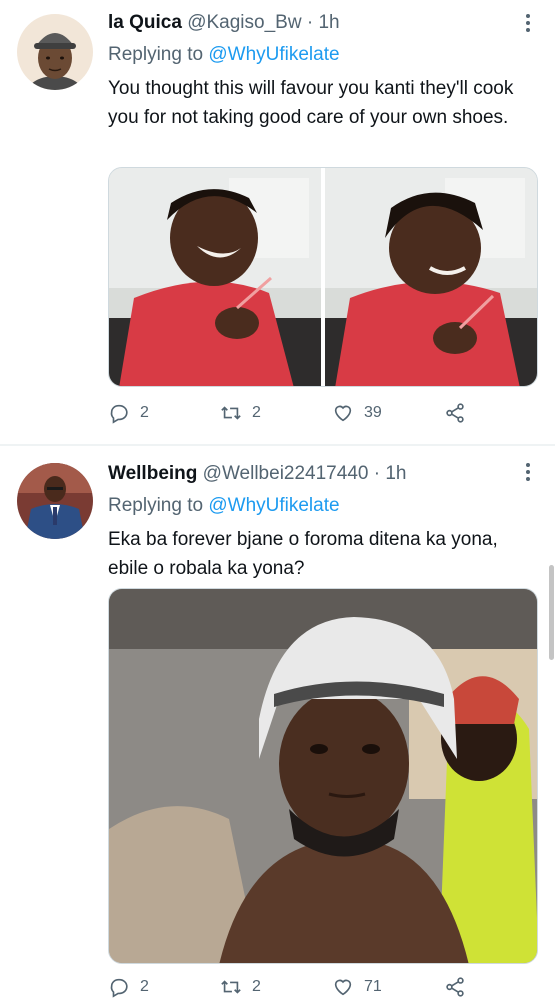 This screenshot has width=555, height=1000. What do you see at coordinates (551, 612) in the screenshot?
I see `scrollbar` at bounding box center [551, 612].